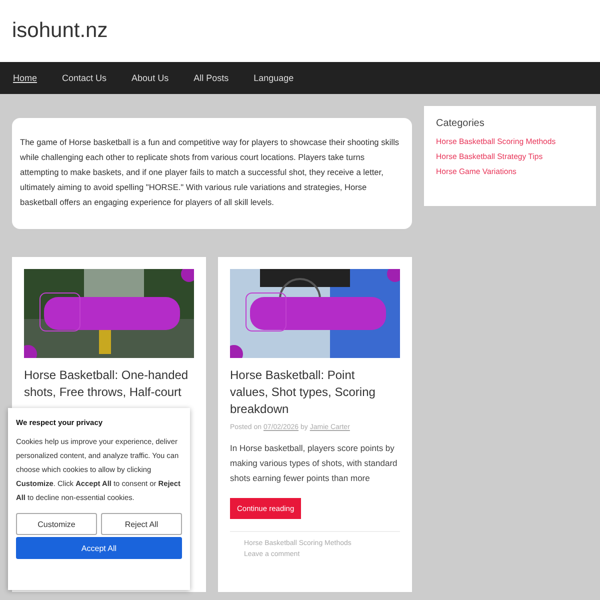  Describe the element at coordinates (99, 548) in the screenshot. I see `accept-all-button: Accept All` at that location.